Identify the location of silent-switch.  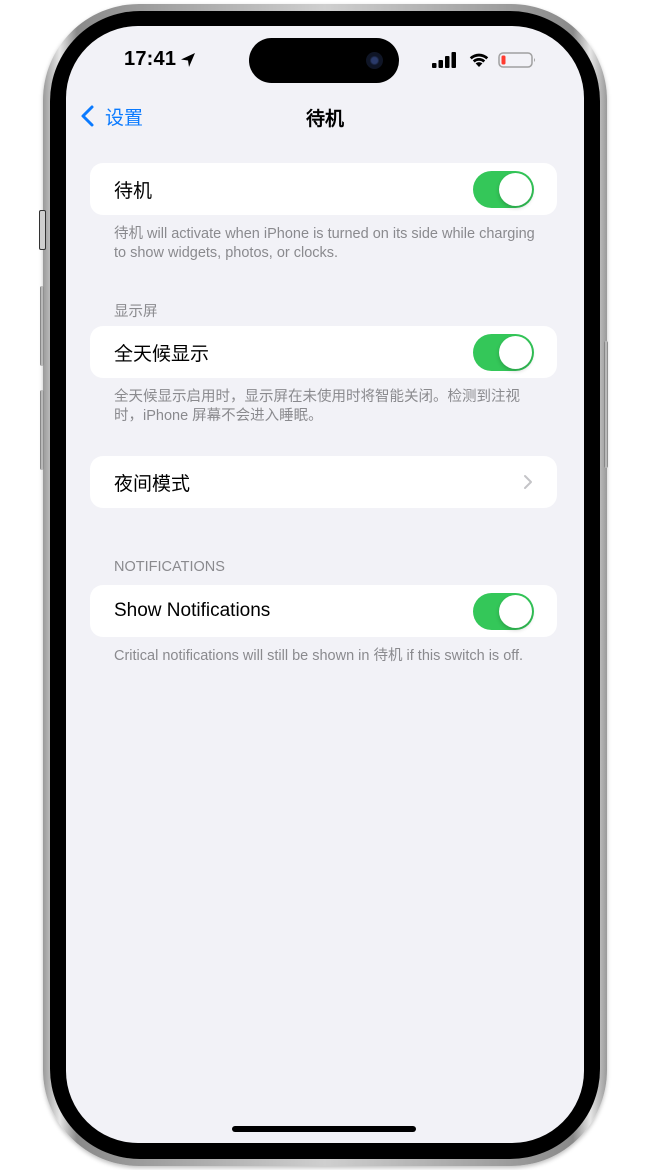
(42, 230).